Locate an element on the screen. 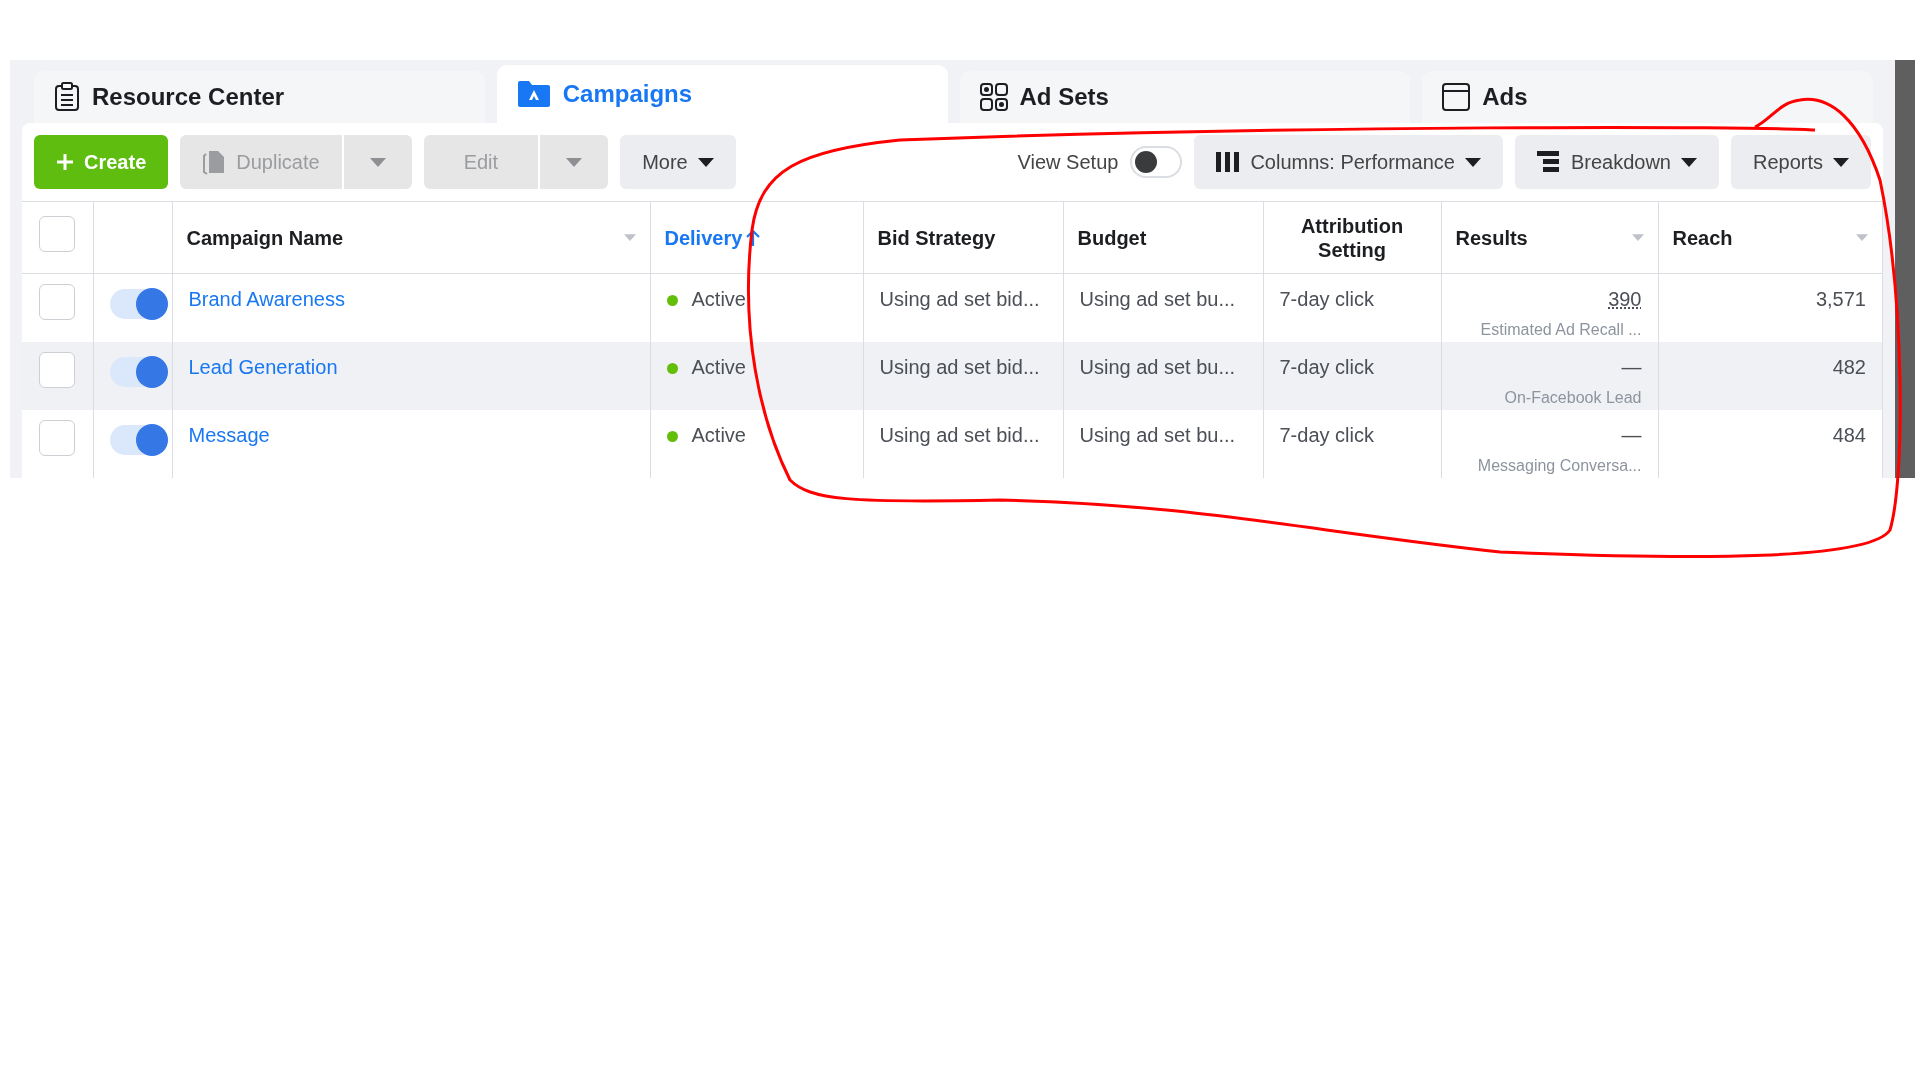 The width and height of the screenshot is (1920, 1080). view-setup-toggle is located at coordinates (1156, 162).